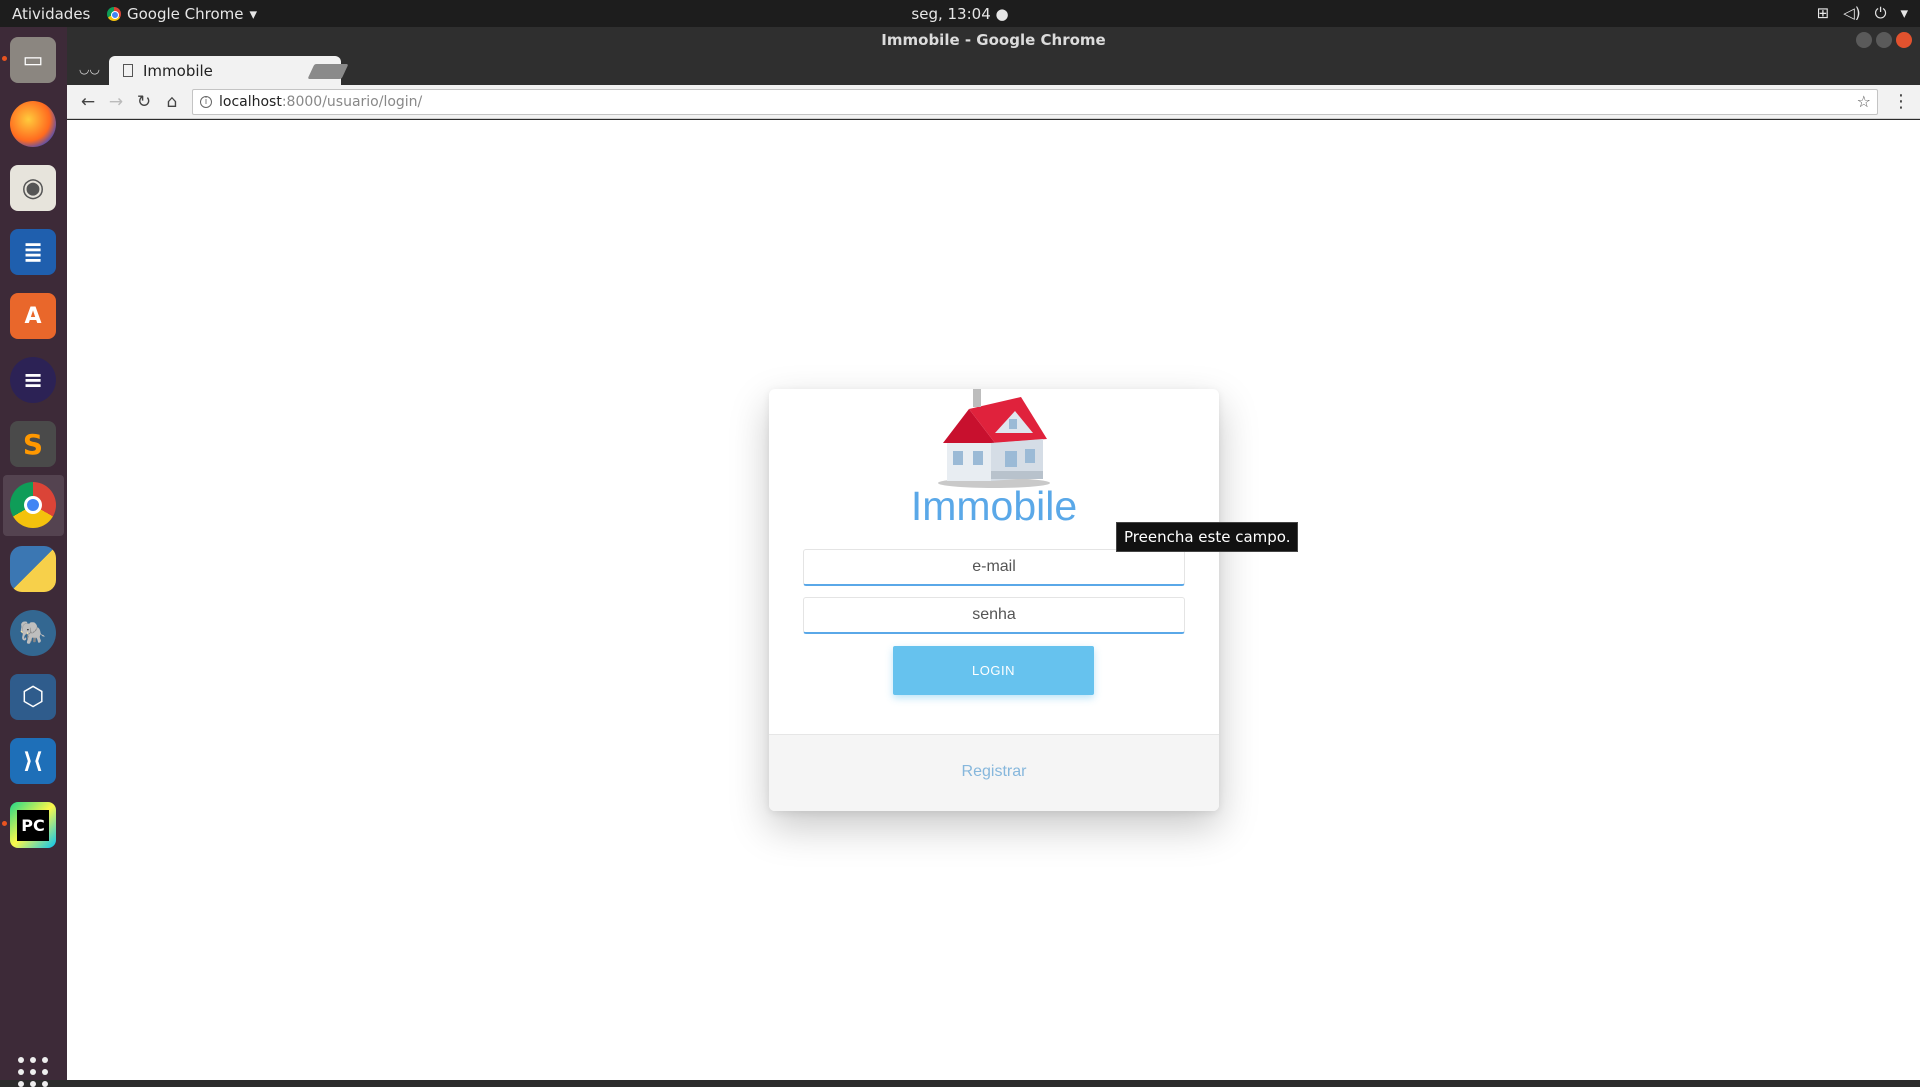  I want to click on tab-strip: ◡◡ Immobile ✕, so click(993, 69).